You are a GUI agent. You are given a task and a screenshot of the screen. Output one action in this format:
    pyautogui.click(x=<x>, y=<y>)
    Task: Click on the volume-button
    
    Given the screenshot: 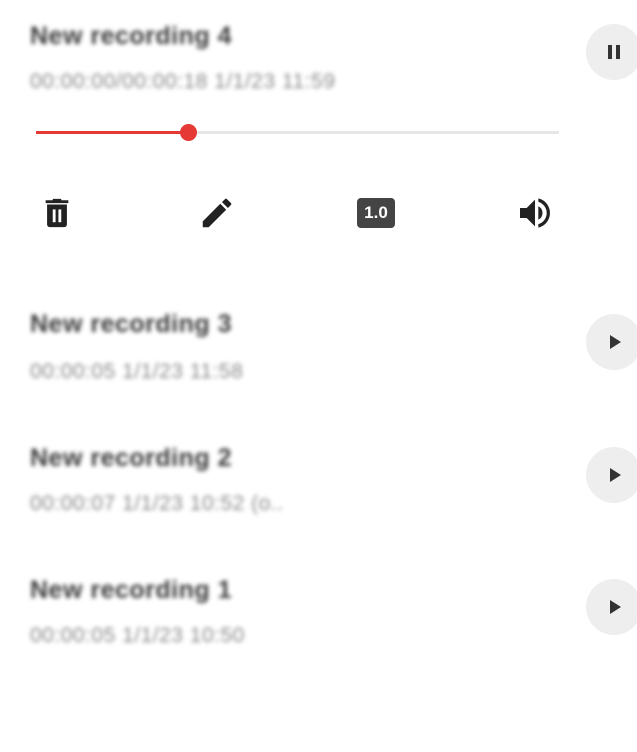 What is the action you would take?
    pyautogui.click(x=535, y=213)
    